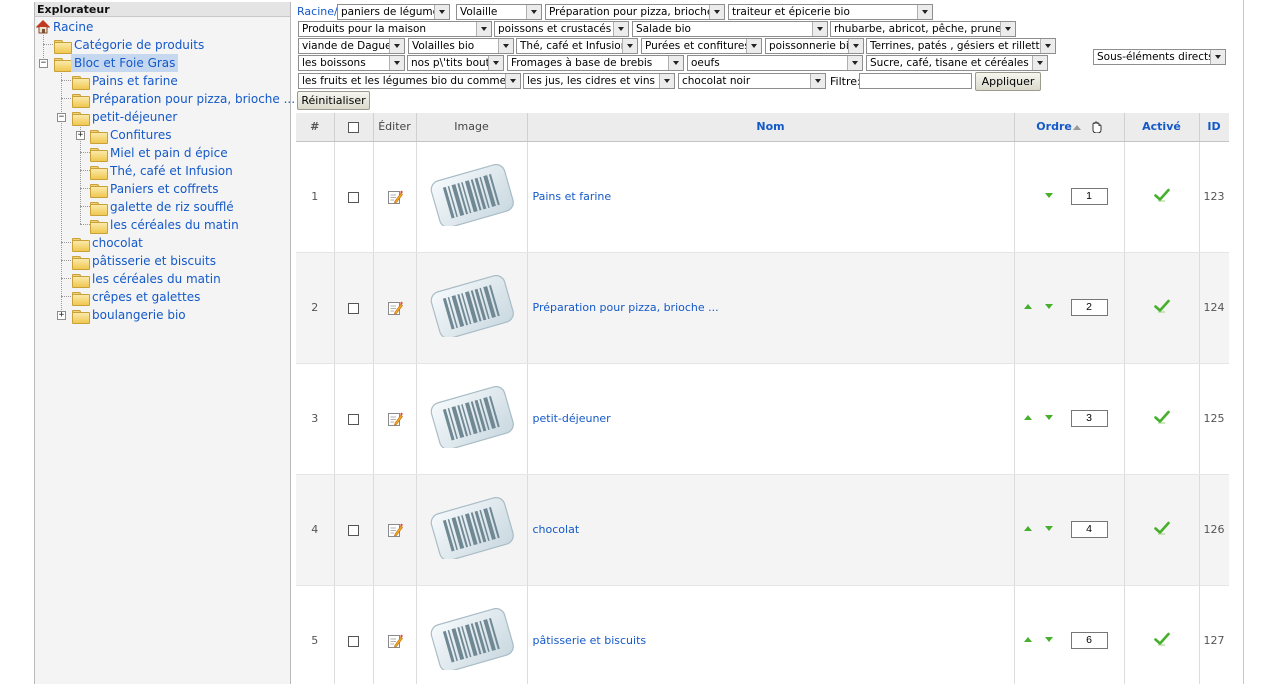 This screenshot has width=1266, height=684. I want to click on select-all-checkbox, so click(353, 127).